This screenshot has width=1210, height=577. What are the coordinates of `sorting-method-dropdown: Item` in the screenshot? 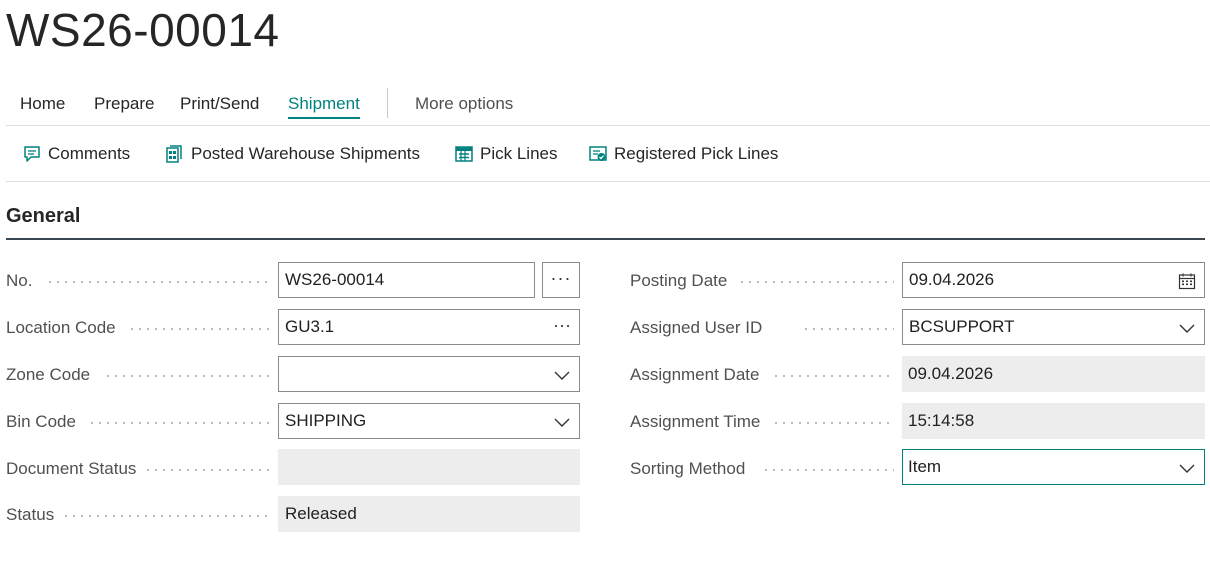 It's located at (1053, 467).